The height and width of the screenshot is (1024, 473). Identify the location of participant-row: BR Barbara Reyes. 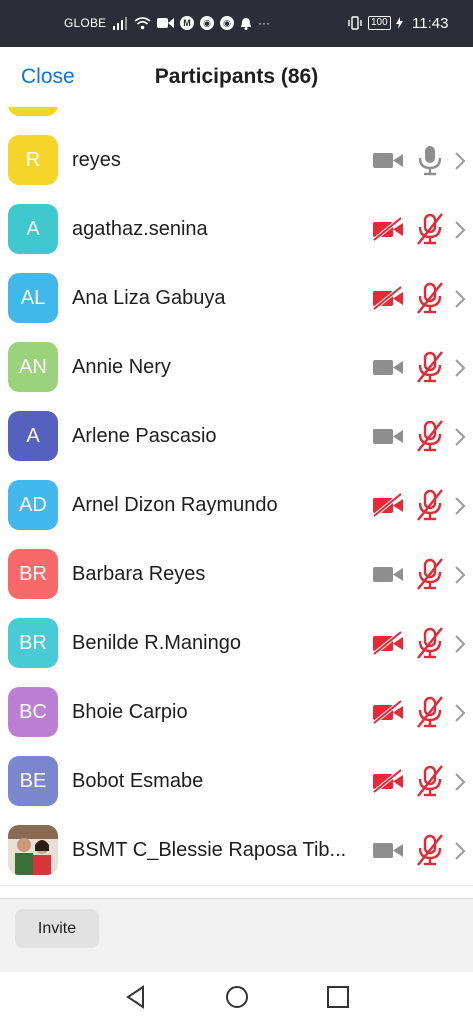
(236, 575).